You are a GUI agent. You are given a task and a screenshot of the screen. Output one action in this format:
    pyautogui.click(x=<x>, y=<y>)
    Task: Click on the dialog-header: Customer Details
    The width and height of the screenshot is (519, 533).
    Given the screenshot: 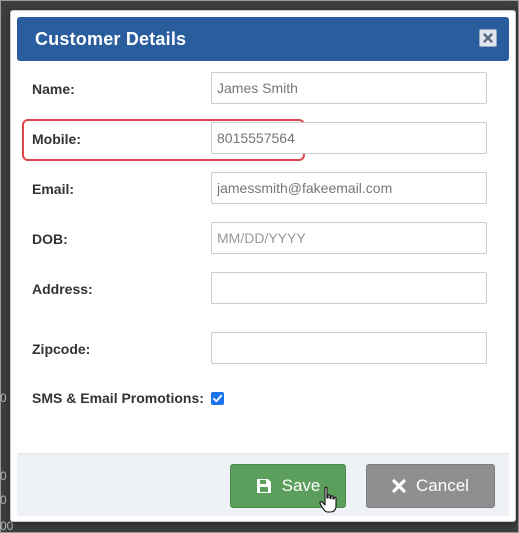 What is the action you would take?
    pyautogui.click(x=263, y=39)
    